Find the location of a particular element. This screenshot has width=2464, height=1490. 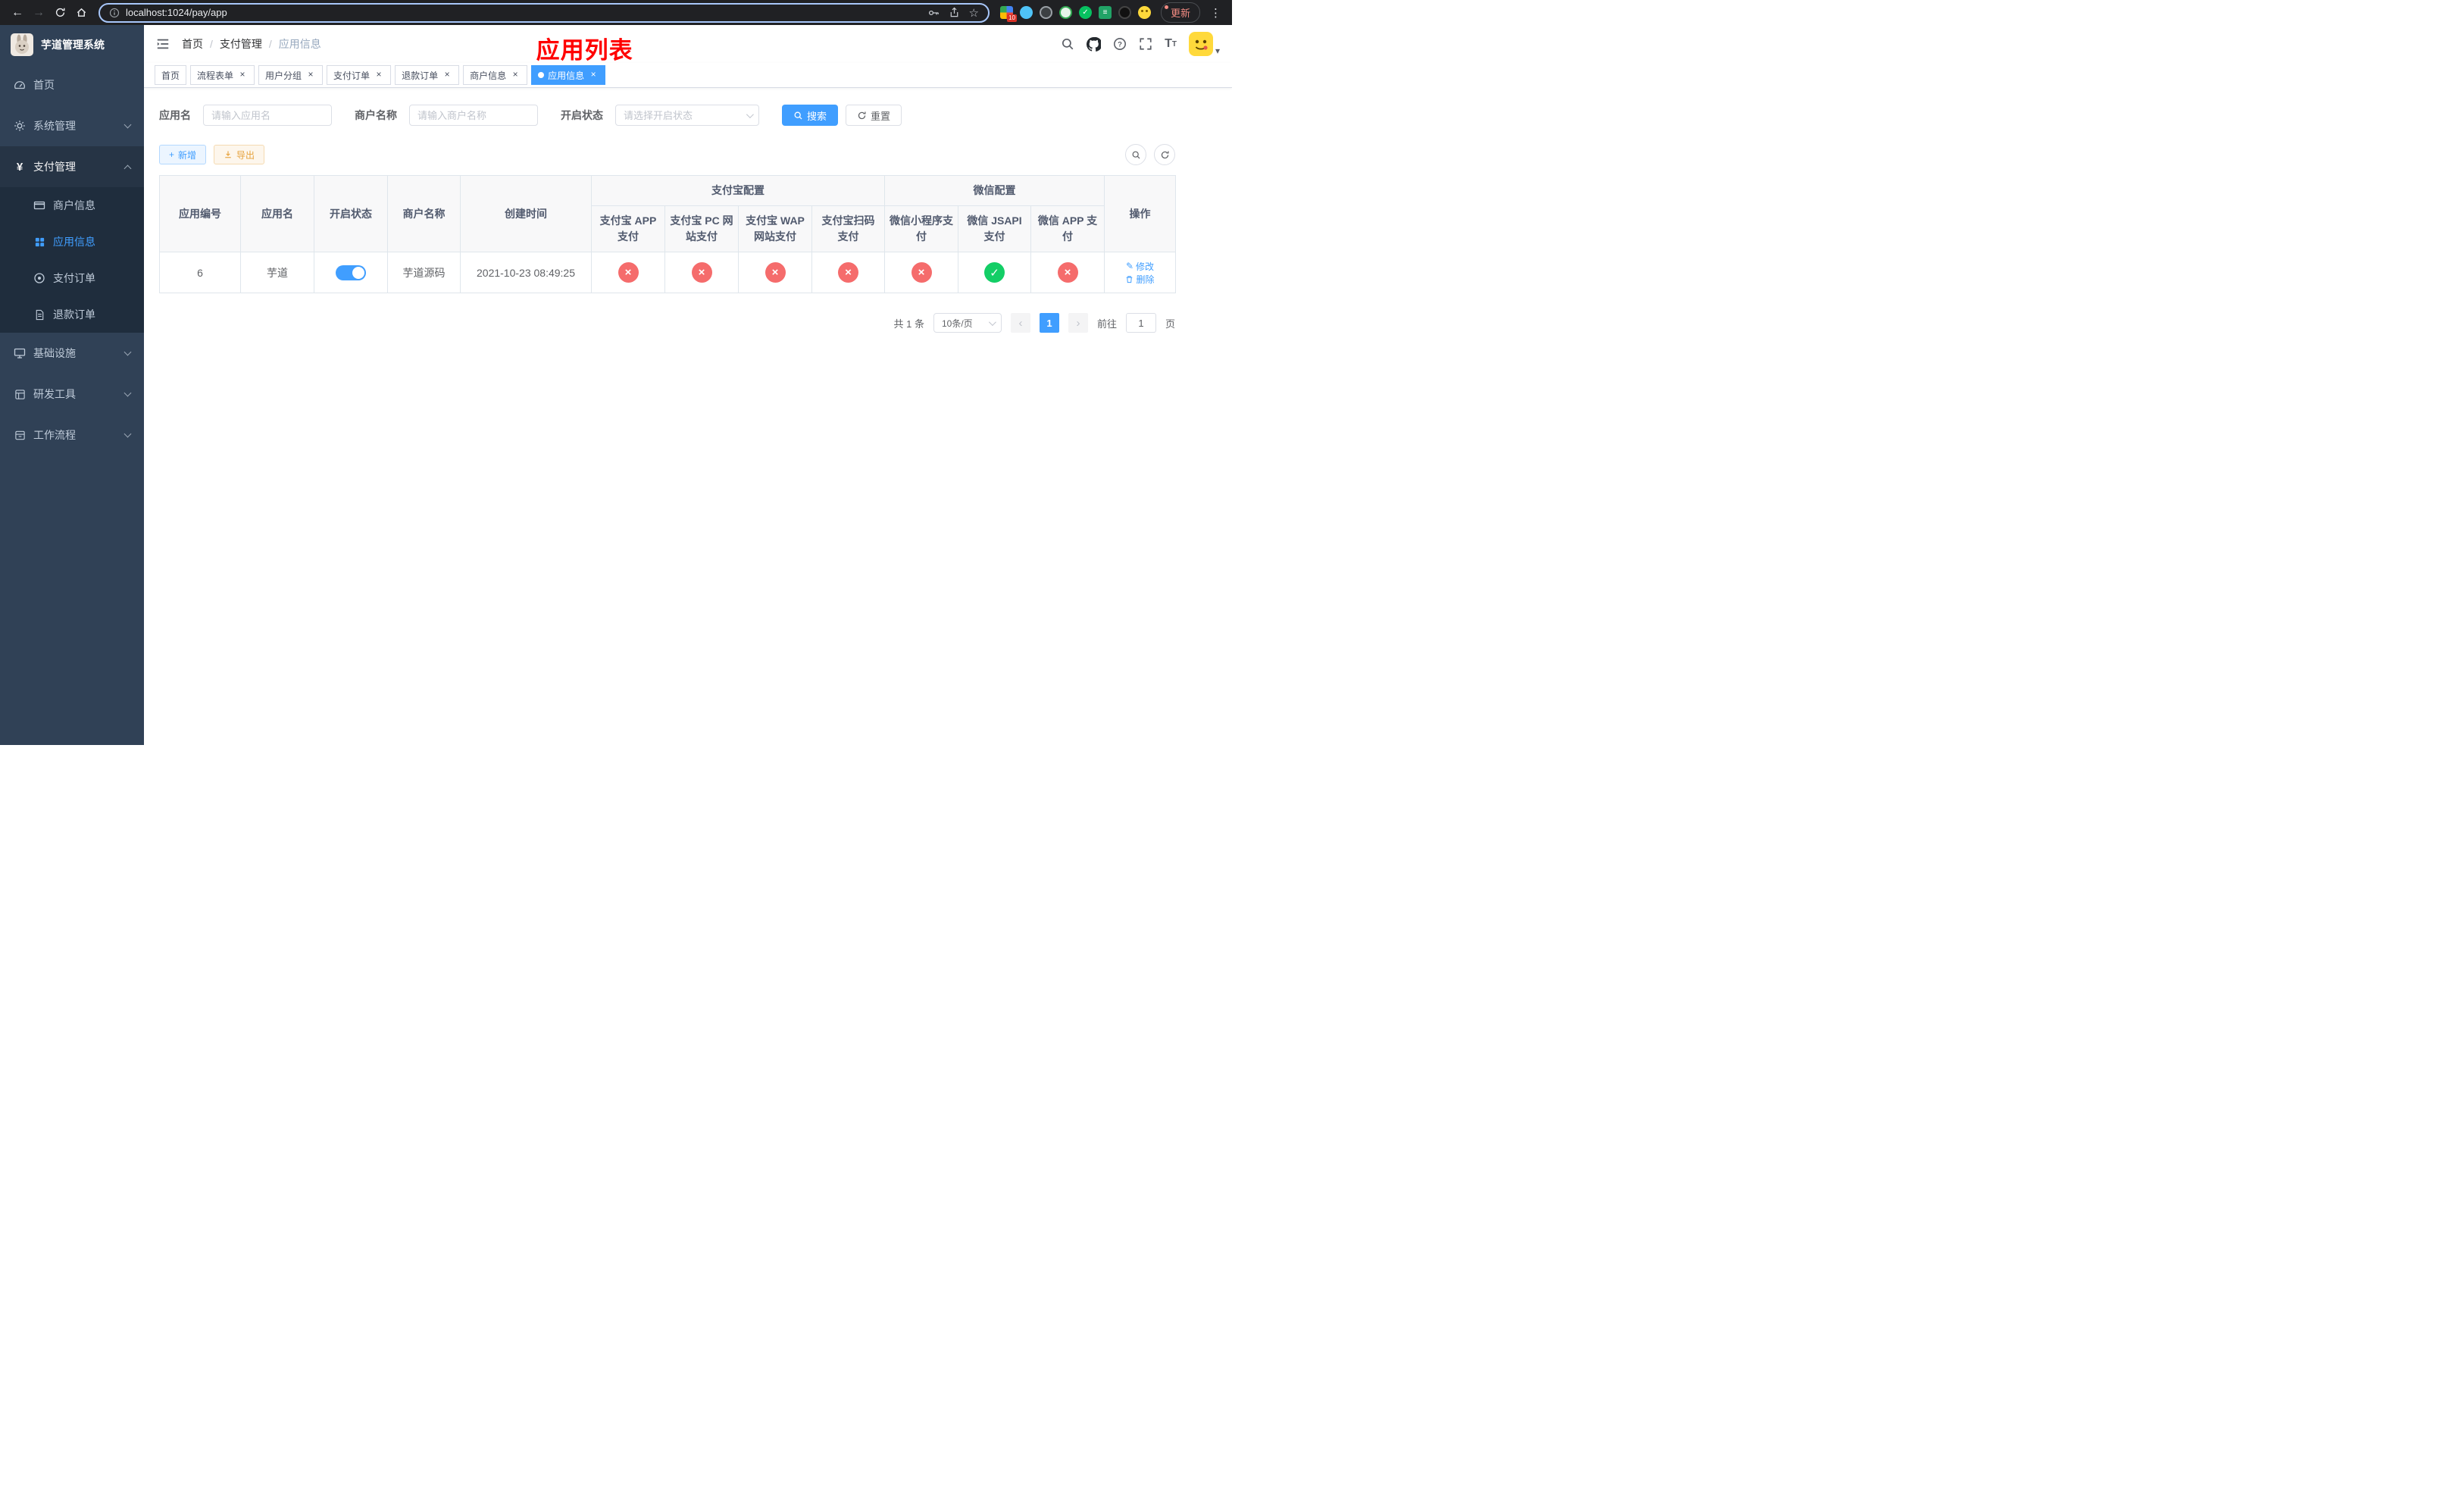

reset-button: 重置 is located at coordinates (874, 115).